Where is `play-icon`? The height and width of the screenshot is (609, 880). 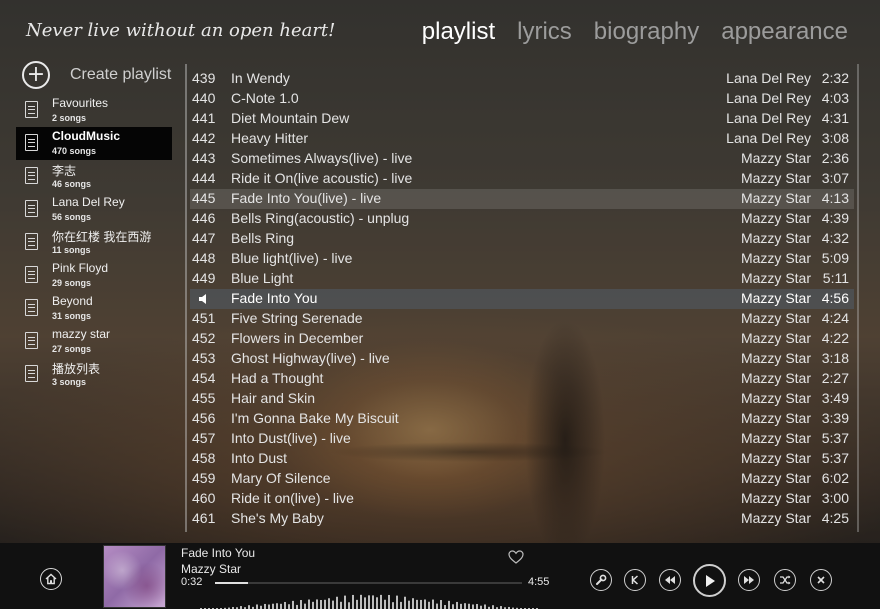 play-icon is located at coordinates (710, 580).